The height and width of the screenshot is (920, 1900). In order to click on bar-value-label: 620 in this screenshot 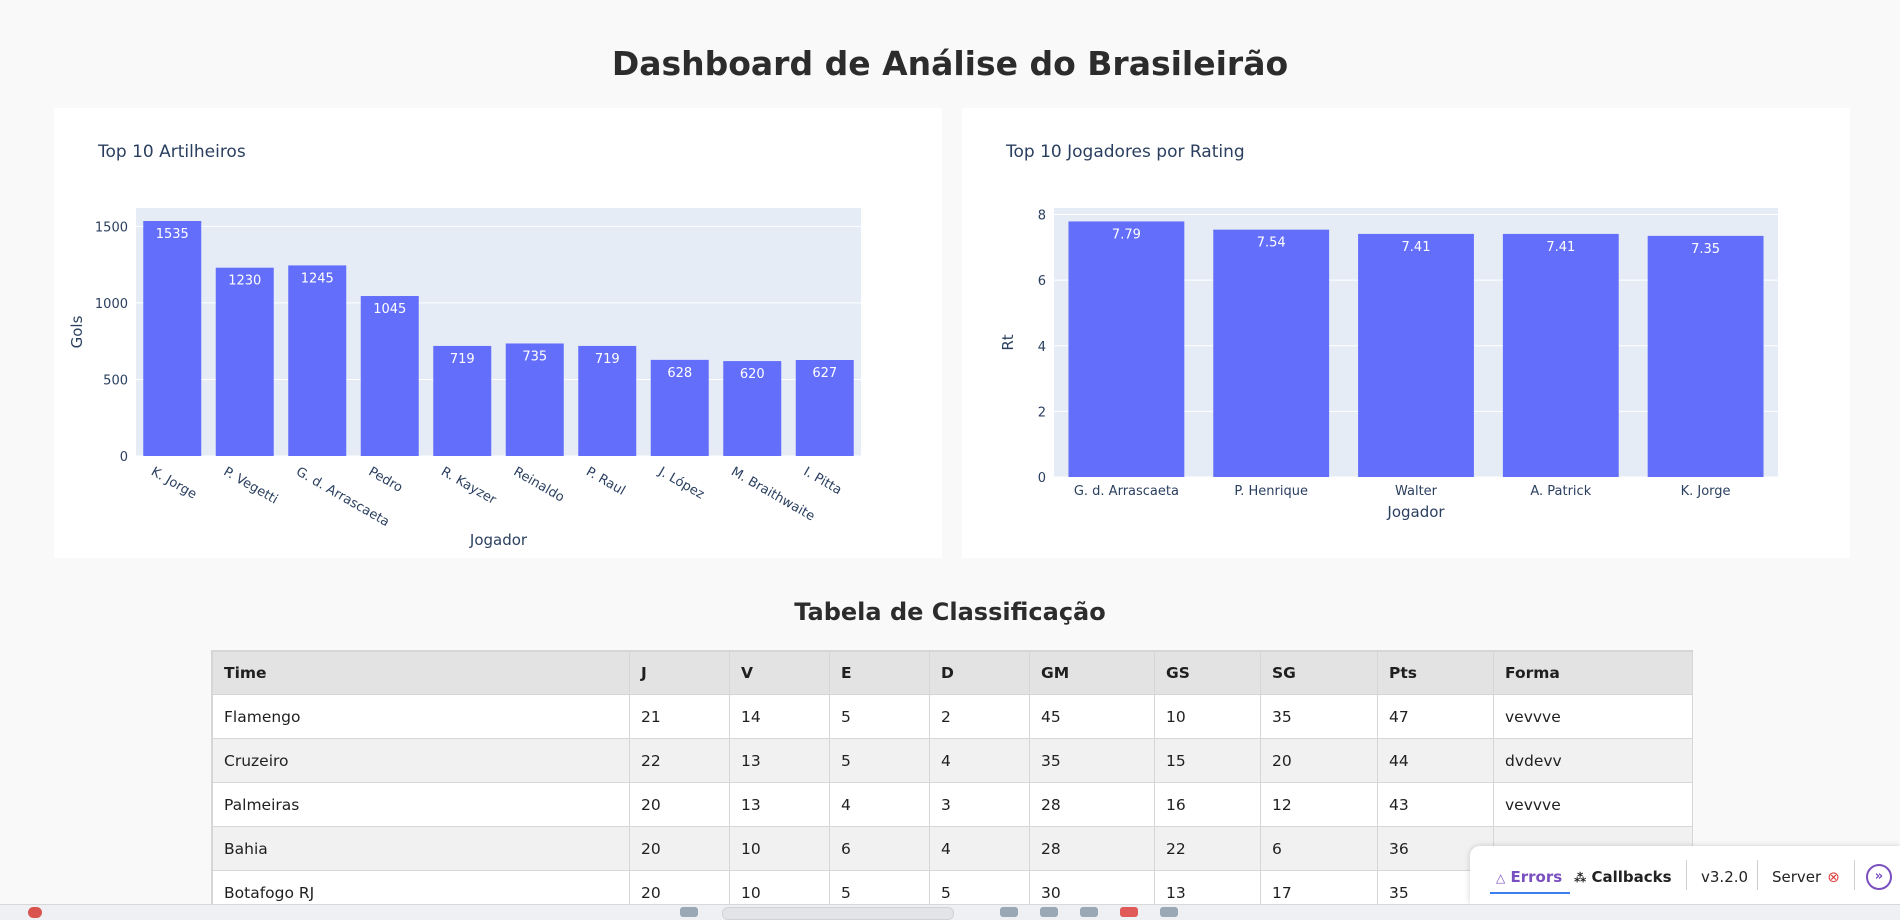, I will do `click(752, 374)`.